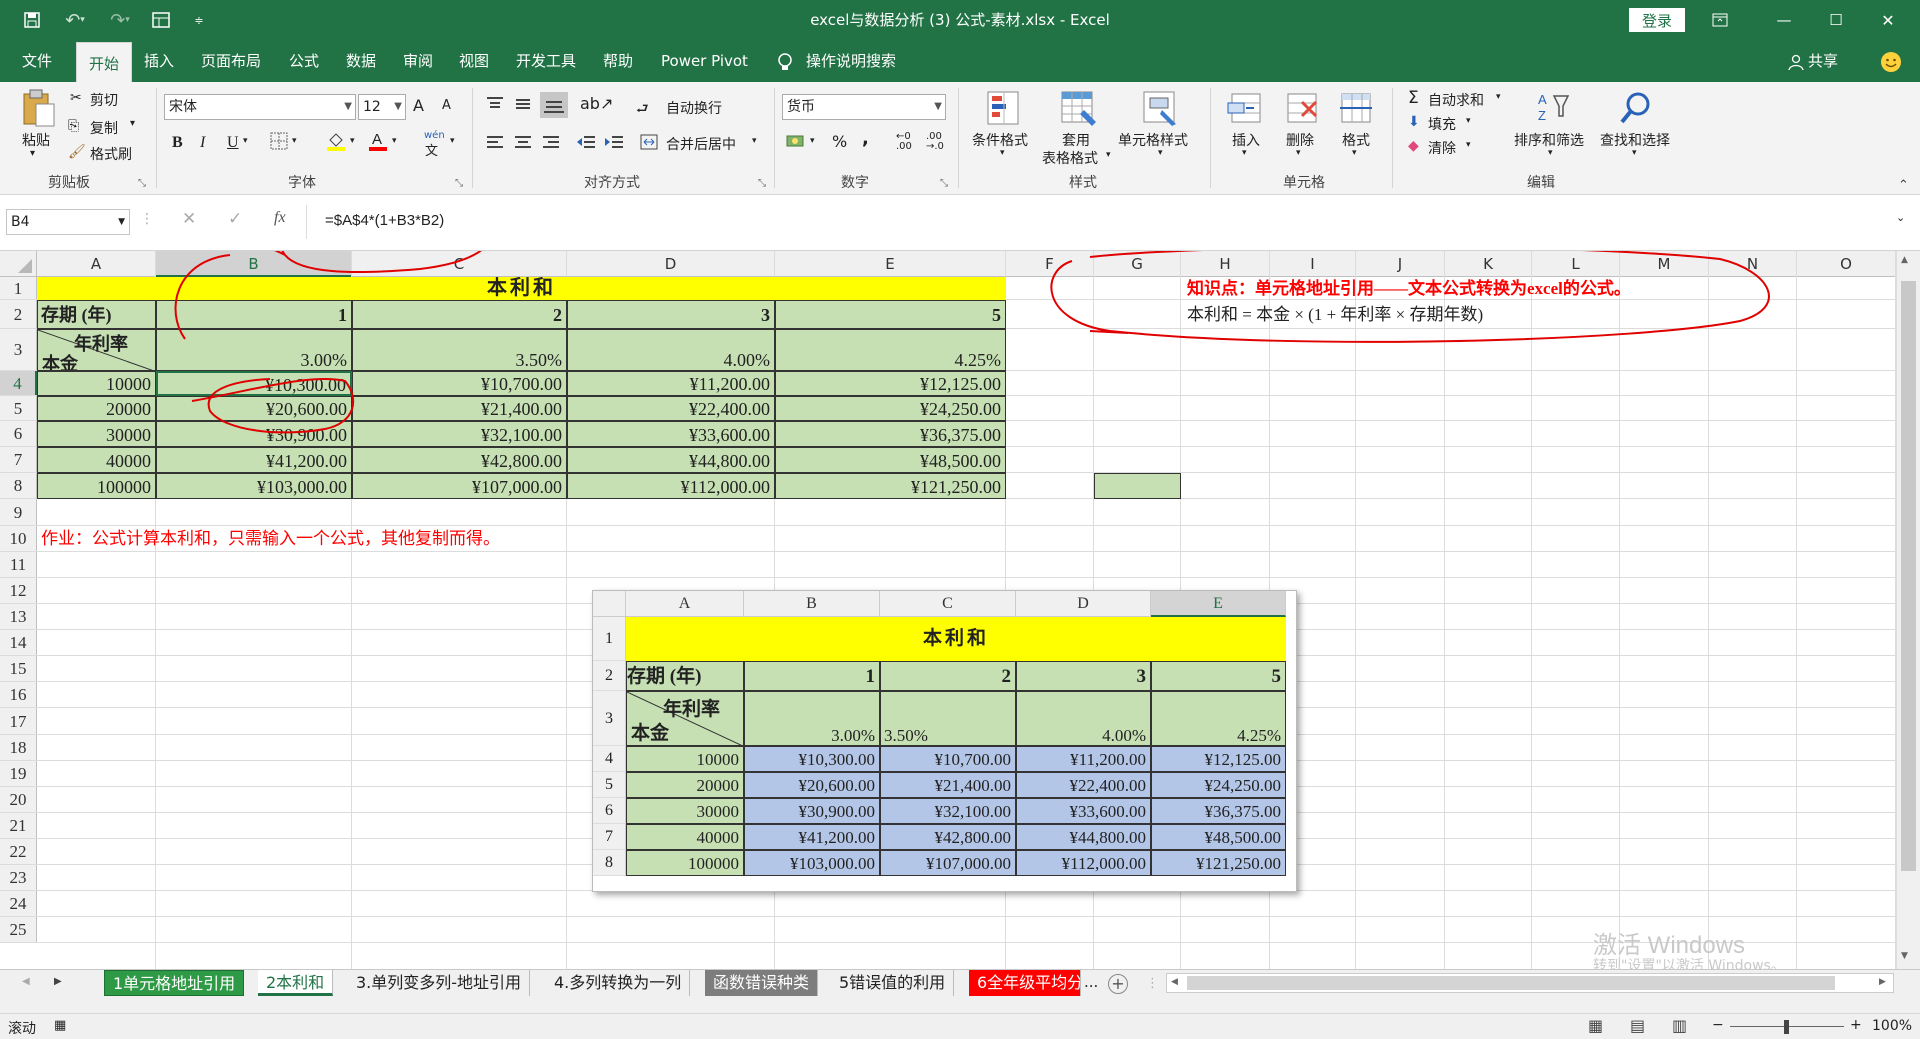 The height and width of the screenshot is (1039, 1920). Describe the element at coordinates (177, 143) in the screenshot. I see `bold-button: B` at that location.